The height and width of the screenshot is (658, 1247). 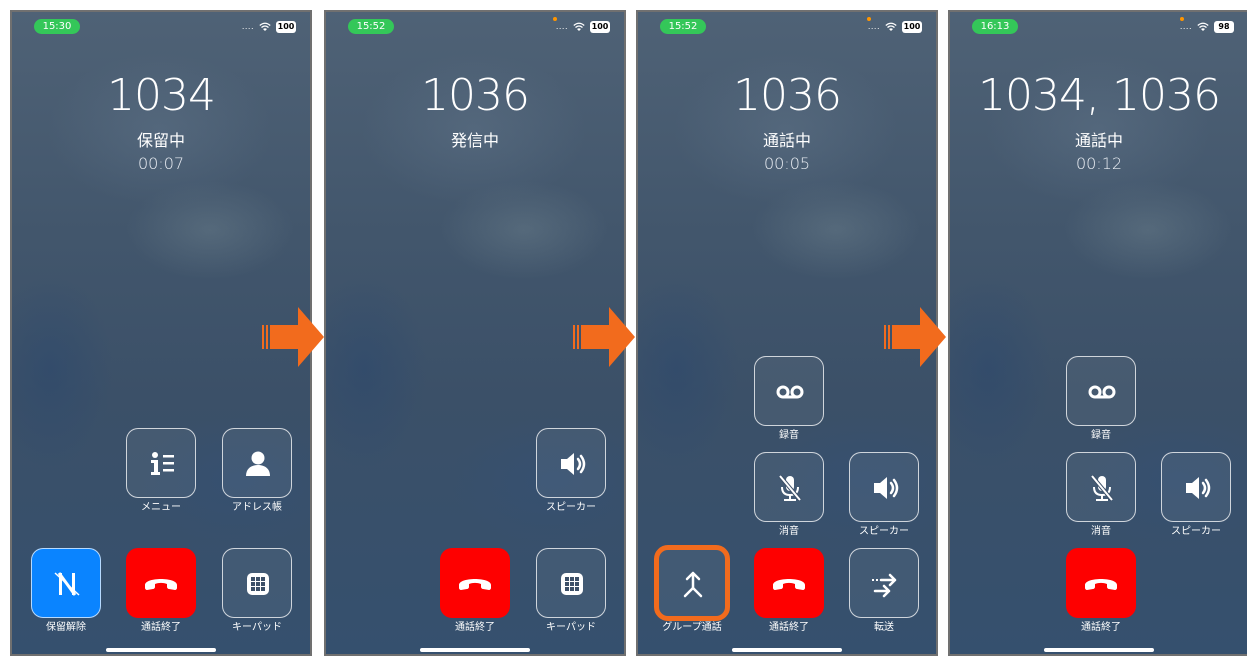 I want to click on call-duration: 00:07, so click(x=161, y=163).